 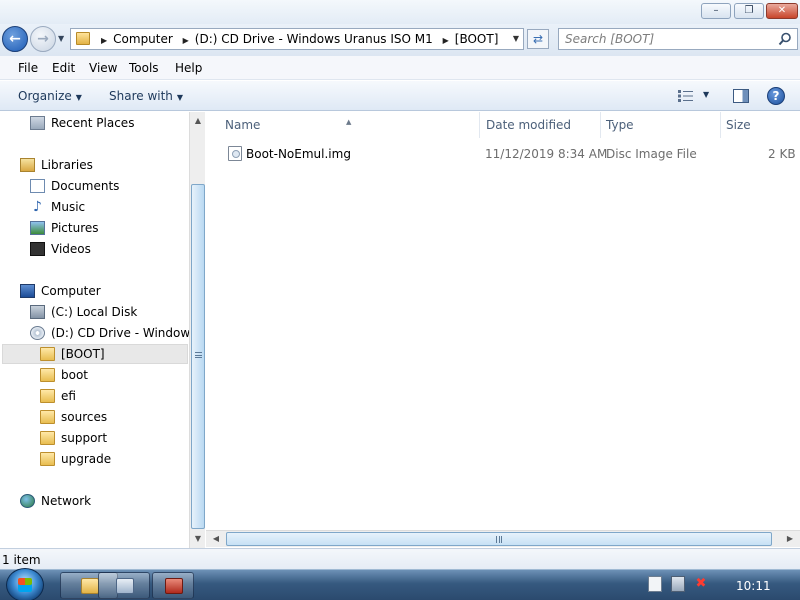 I want to click on column-header-type: Type, so click(x=660, y=125).